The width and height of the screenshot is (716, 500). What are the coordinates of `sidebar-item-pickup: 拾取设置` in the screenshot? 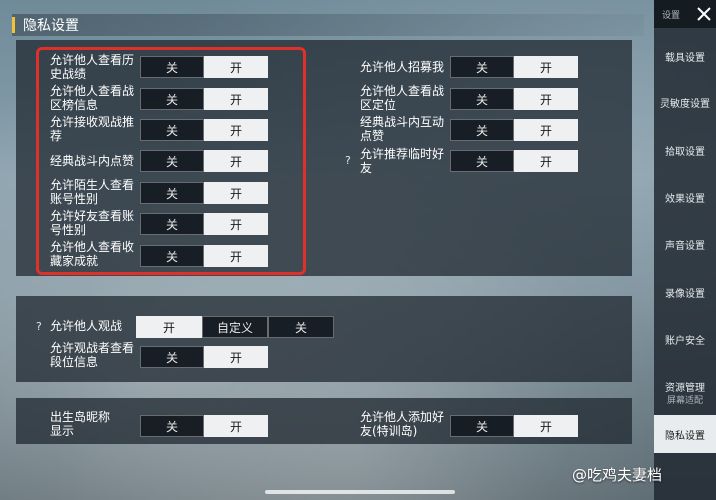 It's located at (685, 150).